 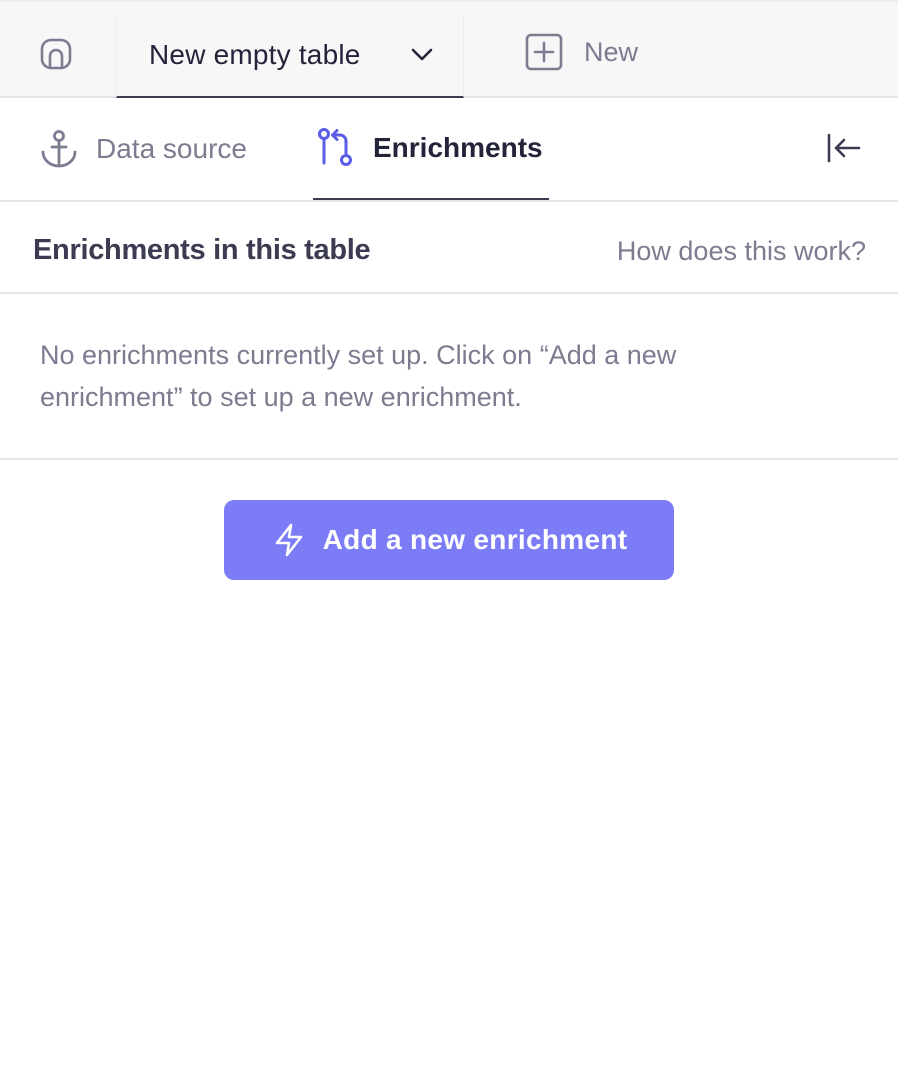 What do you see at coordinates (171, 148) in the screenshot?
I see `tab-data-source-label: Data source` at bounding box center [171, 148].